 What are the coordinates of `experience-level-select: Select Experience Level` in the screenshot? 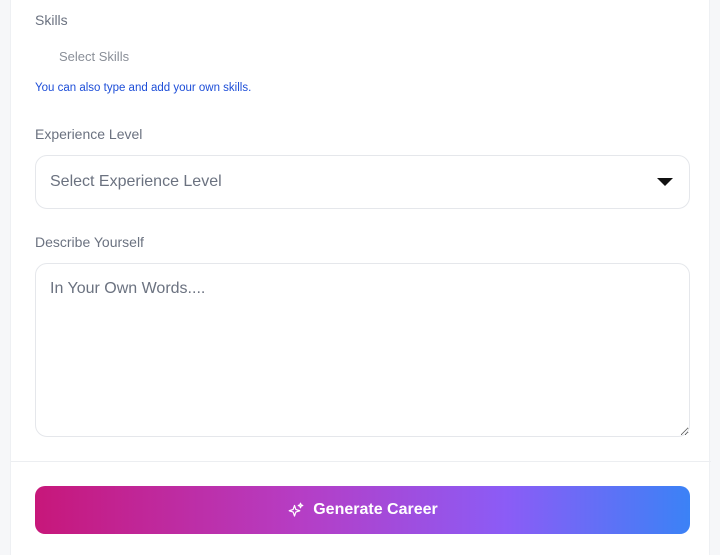 It's located at (362, 182).